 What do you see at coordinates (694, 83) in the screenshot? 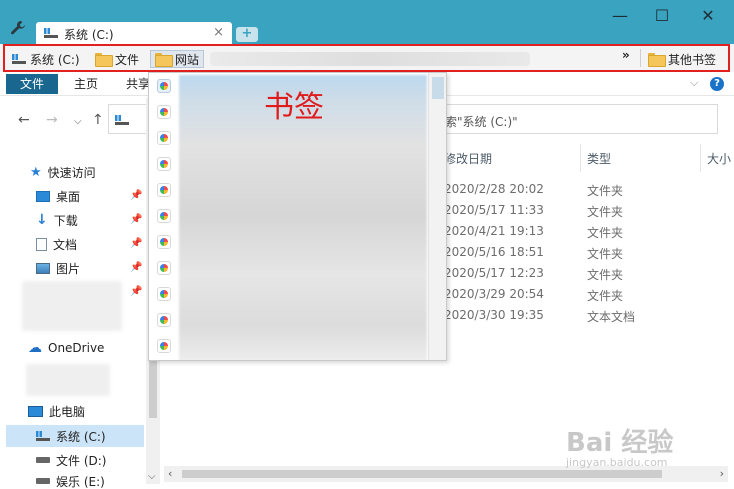
I see `ribbon-collapse-icon: ⌵` at bounding box center [694, 83].